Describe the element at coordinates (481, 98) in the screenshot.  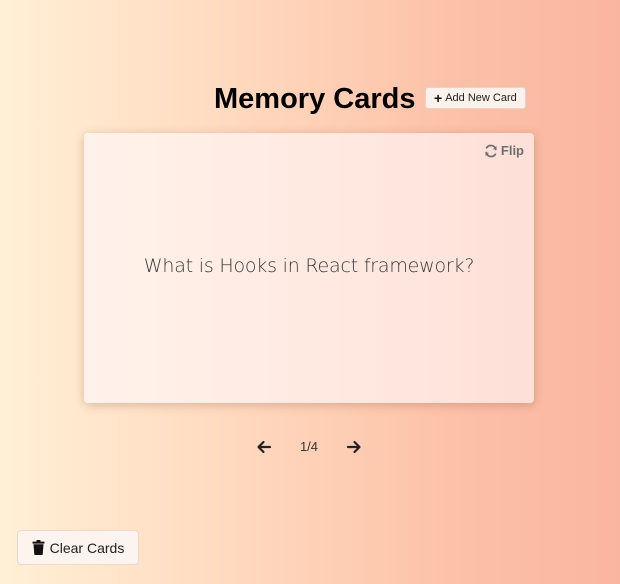
I see `add-new-card-label: Add New Card` at that location.